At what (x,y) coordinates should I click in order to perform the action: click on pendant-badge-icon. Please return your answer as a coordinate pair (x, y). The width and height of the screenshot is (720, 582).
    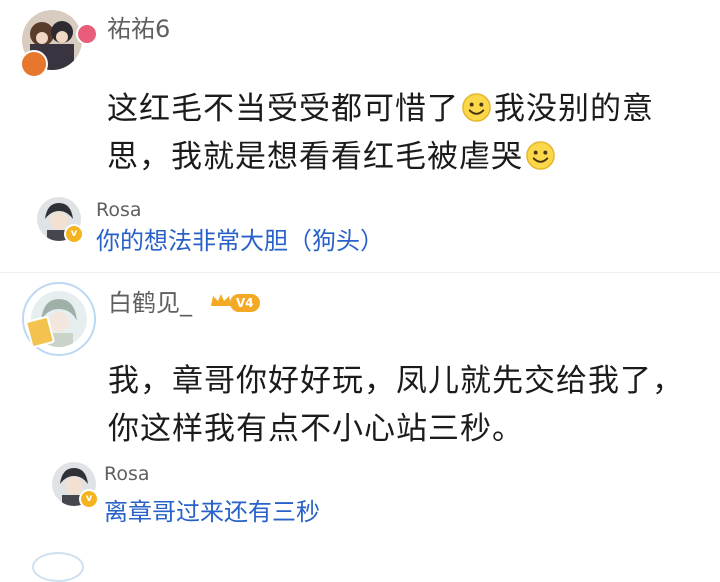
    Looking at the image, I should click on (87, 34).